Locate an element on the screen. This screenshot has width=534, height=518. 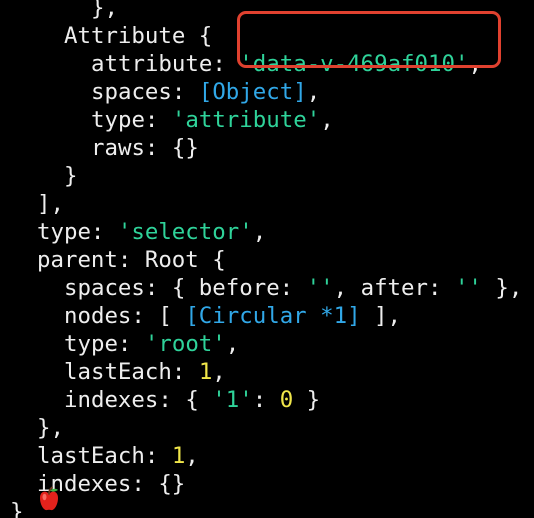
apple-icon is located at coordinates (49, 498).